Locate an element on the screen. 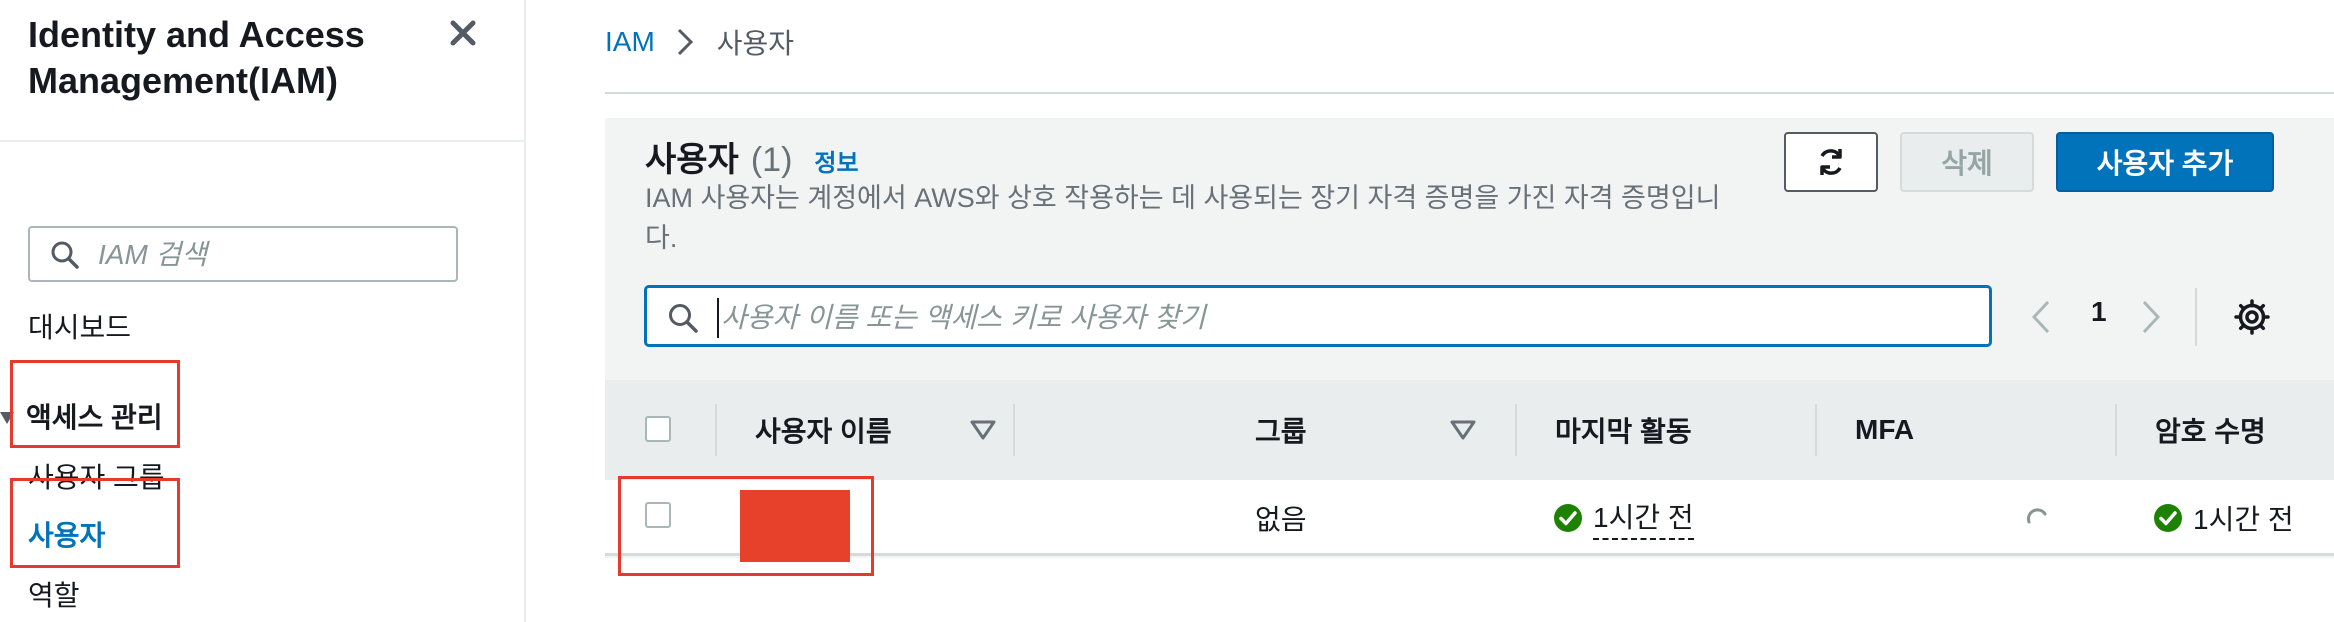  chevron-left-icon is located at coordinates (2041, 317).